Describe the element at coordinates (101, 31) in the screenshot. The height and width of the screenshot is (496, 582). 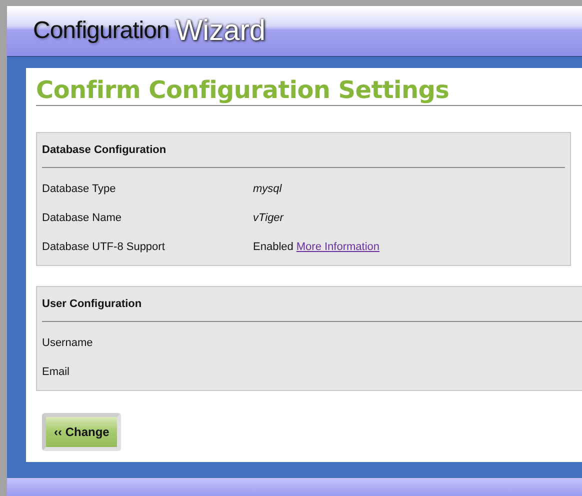
I see `banner-title: Configuration` at that location.